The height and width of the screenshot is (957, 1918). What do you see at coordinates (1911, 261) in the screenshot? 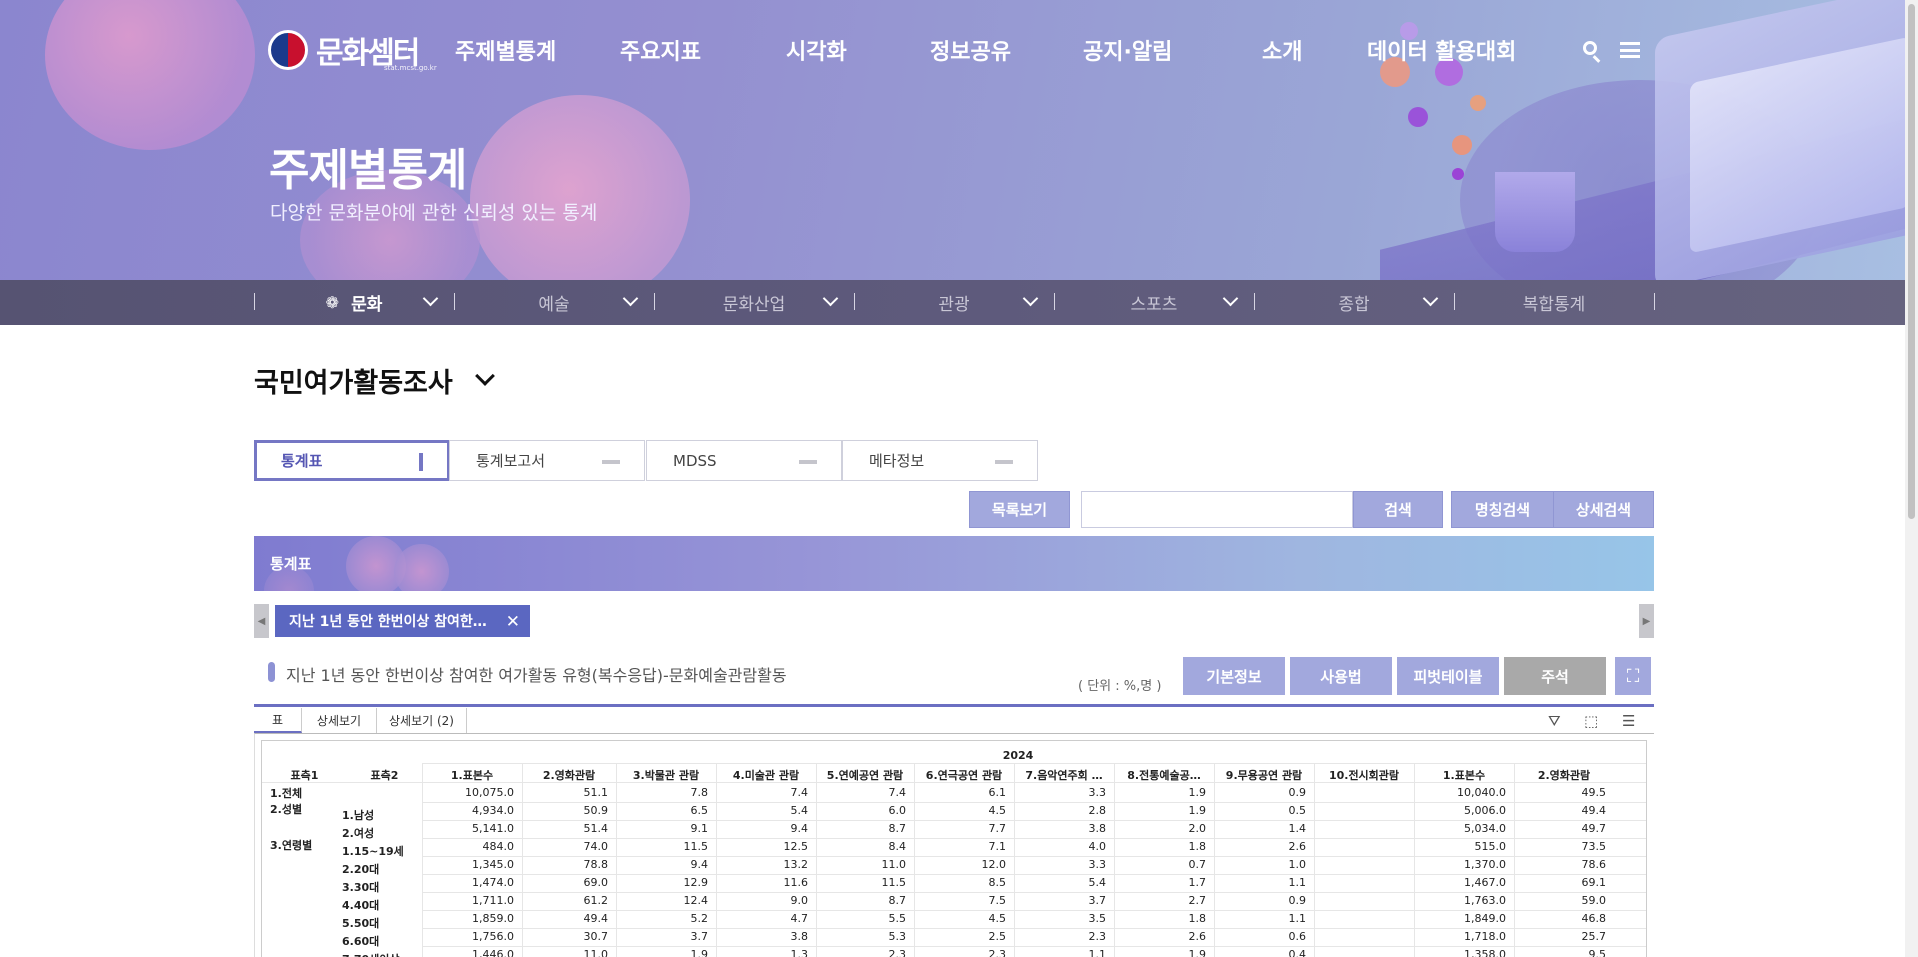
I see `scrollbar-thumb` at bounding box center [1911, 261].